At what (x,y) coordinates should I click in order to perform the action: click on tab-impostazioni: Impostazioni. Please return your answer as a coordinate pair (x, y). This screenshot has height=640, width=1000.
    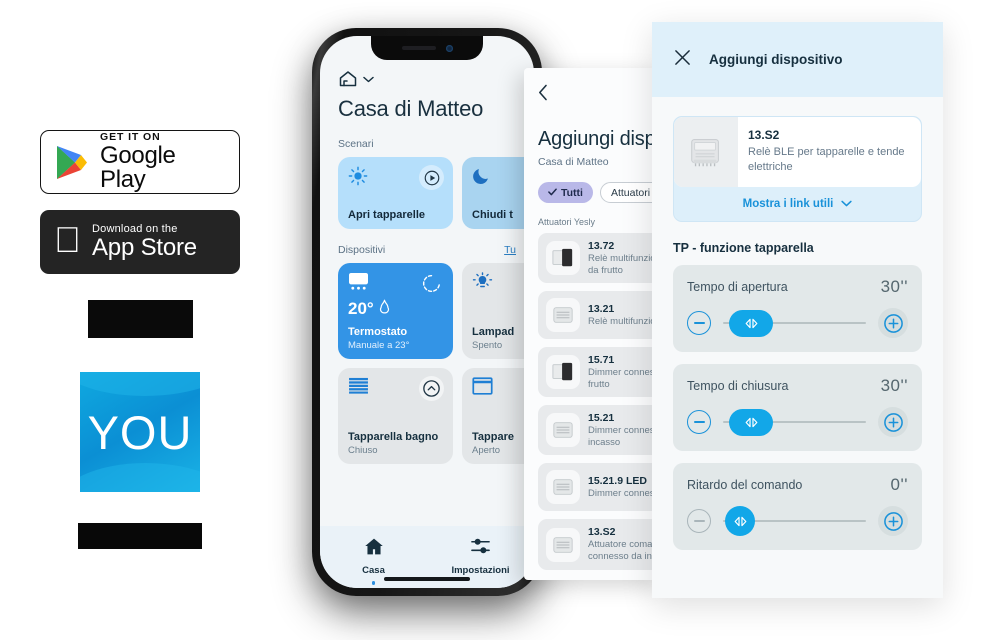
    Looking at the image, I should click on (480, 556).